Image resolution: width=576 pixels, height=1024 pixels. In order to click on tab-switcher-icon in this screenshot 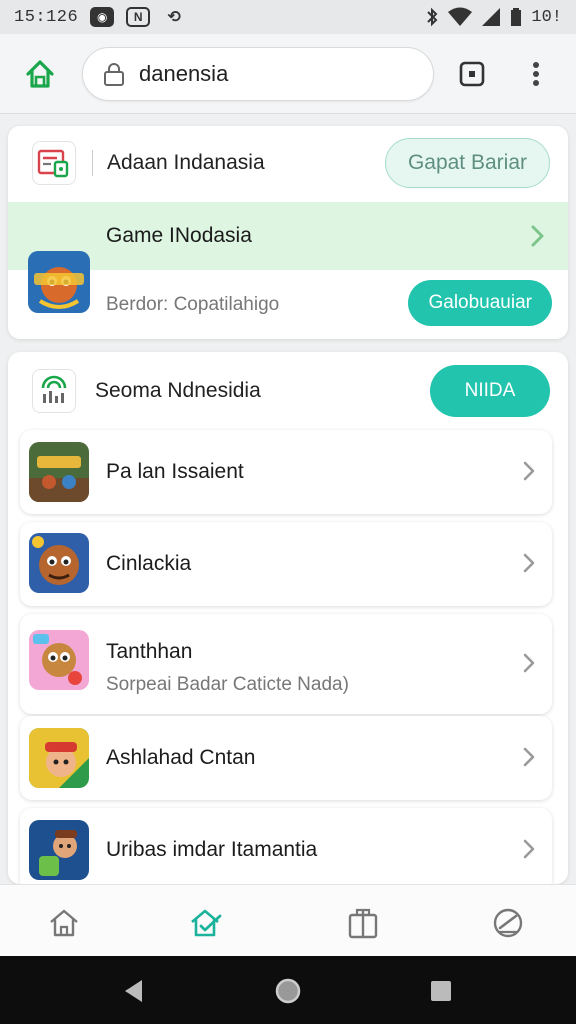, I will do `click(472, 73)`.